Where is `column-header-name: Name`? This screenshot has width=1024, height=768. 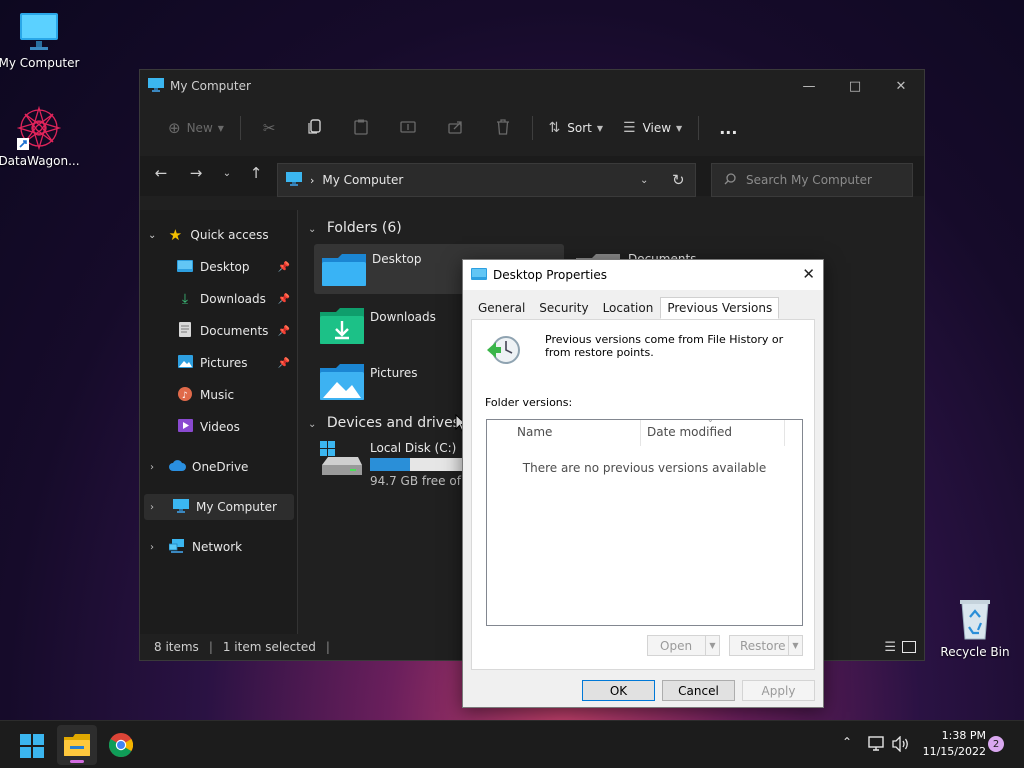
column-header-name: Name is located at coordinates (564, 433).